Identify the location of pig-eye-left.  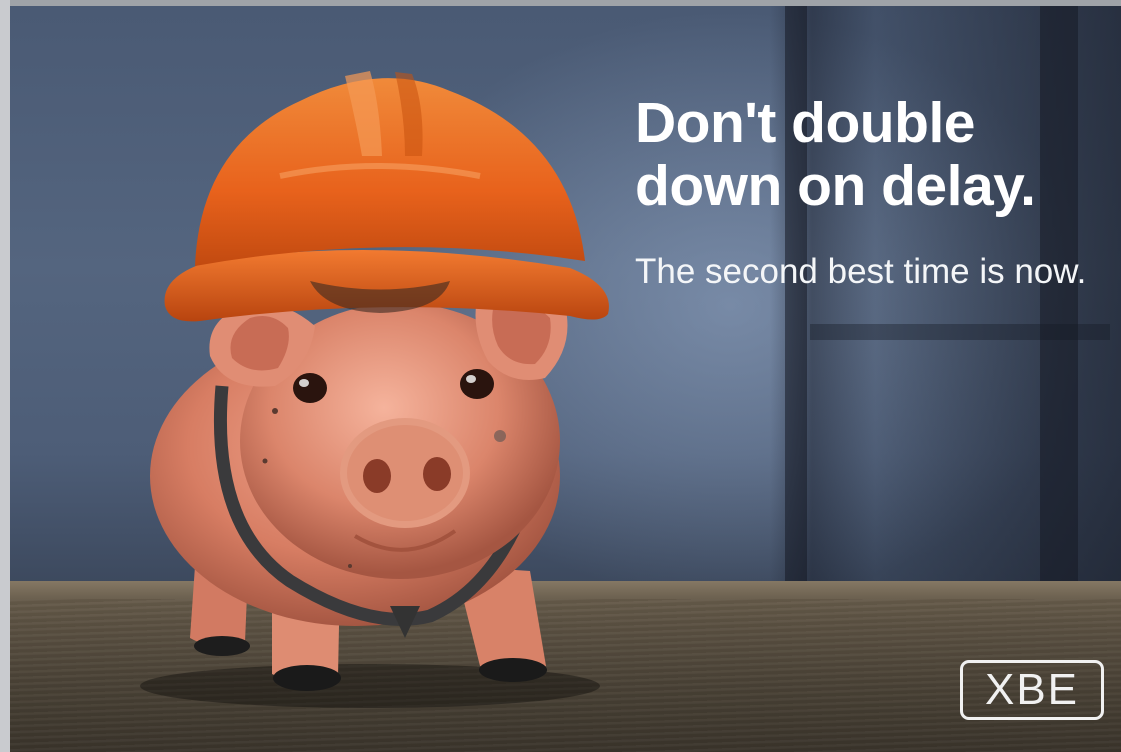
(310, 388).